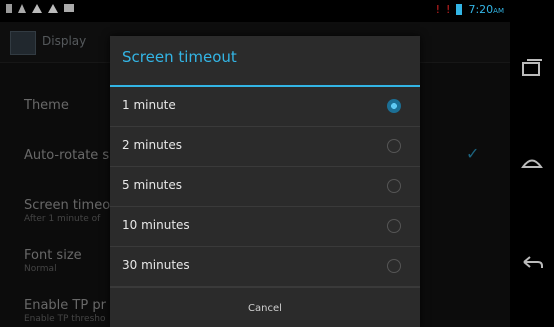  Describe the element at coordinates (152, 145) in the screenshot. I see `option-label: 2 minutes` at that location.